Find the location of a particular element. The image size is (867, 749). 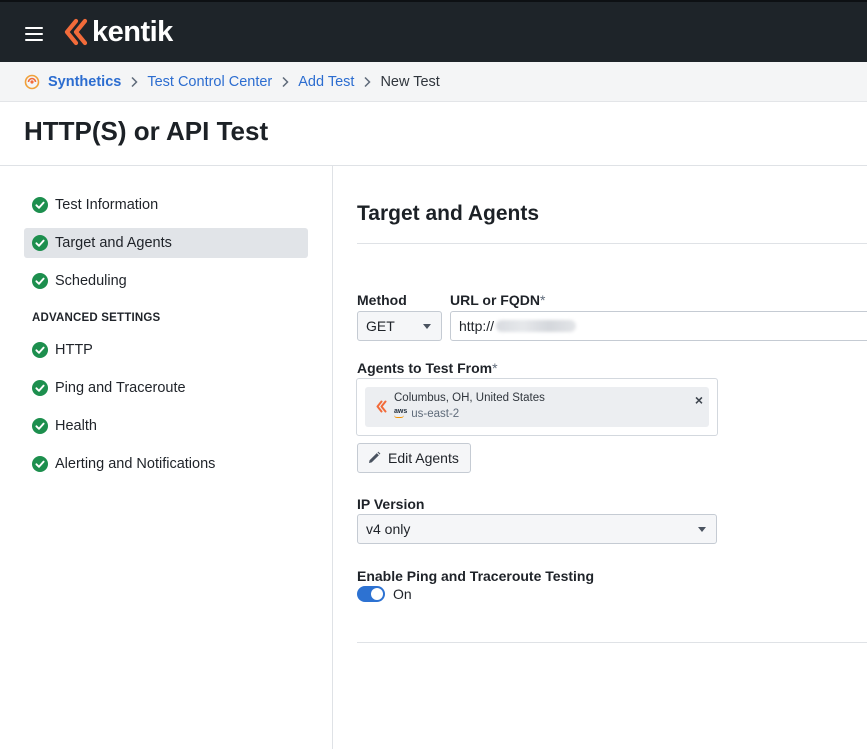

sidebar-item-label: Target and Agents is located at coordinates (113, 243).